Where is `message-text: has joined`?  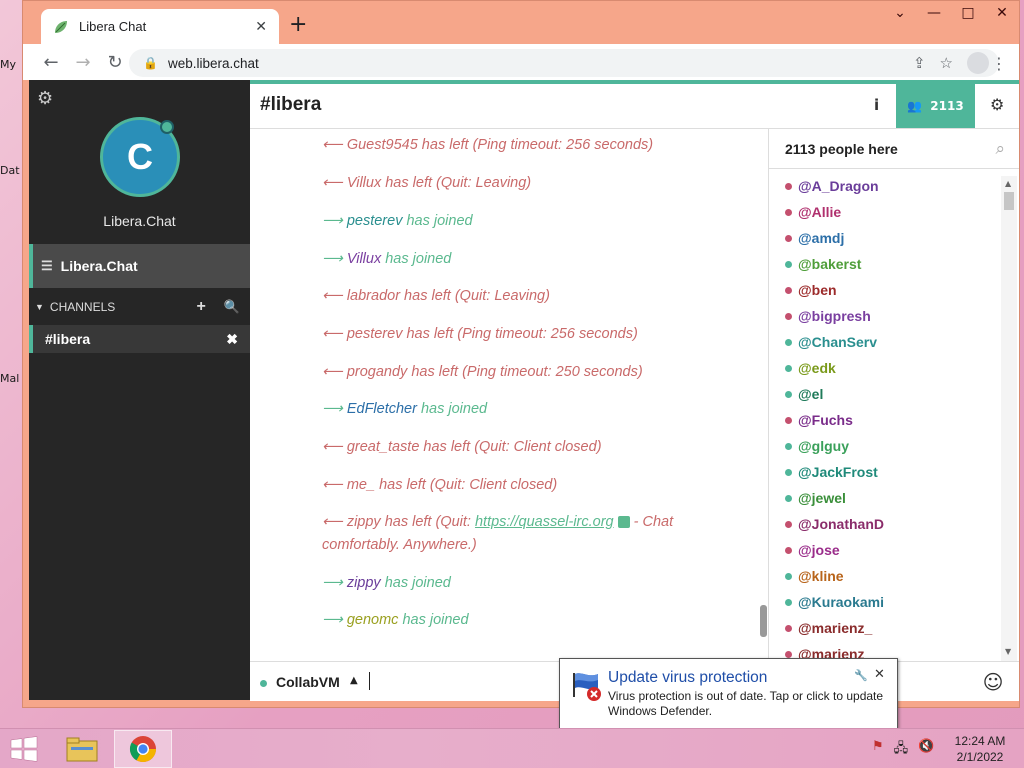 message-text: has joined is located at coordinates (416, 259).